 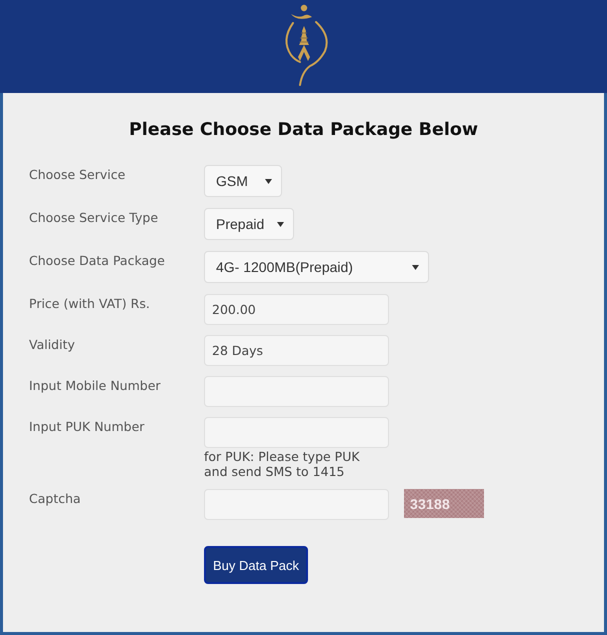 What do you see at coordinates (282, 464) in the screenshot?
I see `helper-text: for PUK: Please type PUK and send SMS to 1415` at bounding box center [282, 464].